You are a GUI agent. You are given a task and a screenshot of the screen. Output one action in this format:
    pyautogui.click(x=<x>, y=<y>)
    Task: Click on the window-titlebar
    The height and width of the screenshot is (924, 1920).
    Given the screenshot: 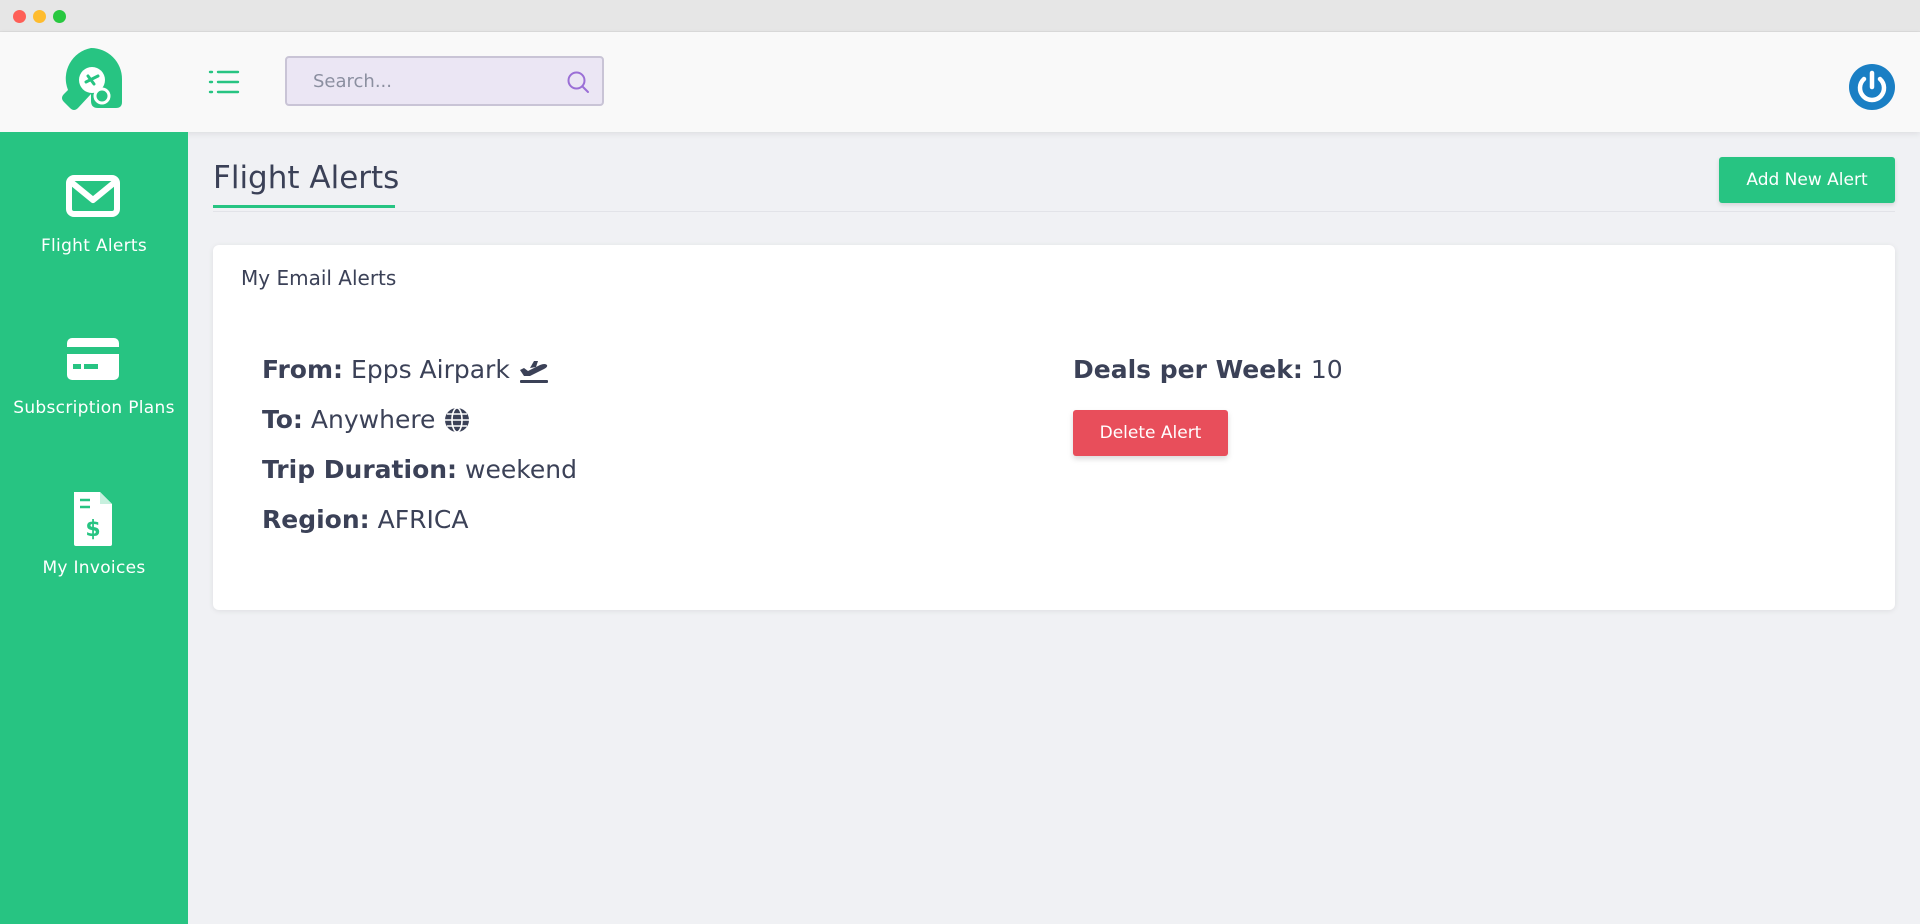 What is the action you would take?
    pyautogui.click(x=960, y=16)
    